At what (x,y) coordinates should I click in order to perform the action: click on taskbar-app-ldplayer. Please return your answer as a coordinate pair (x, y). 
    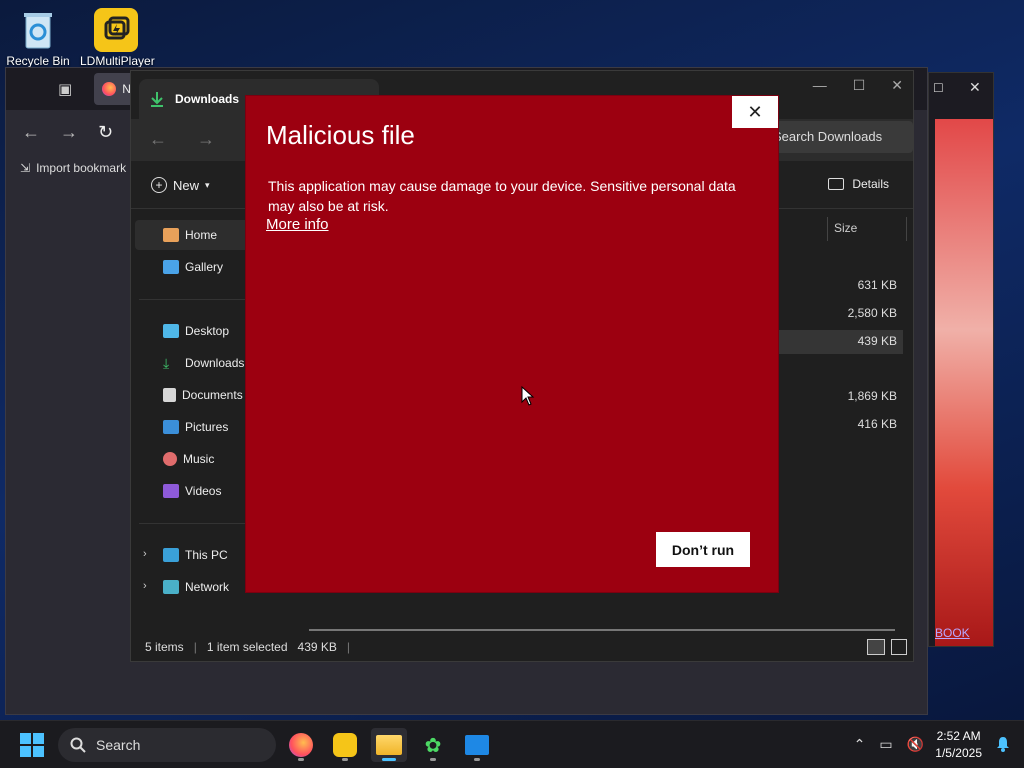
    Looking at the image, I should click on (345, 745).